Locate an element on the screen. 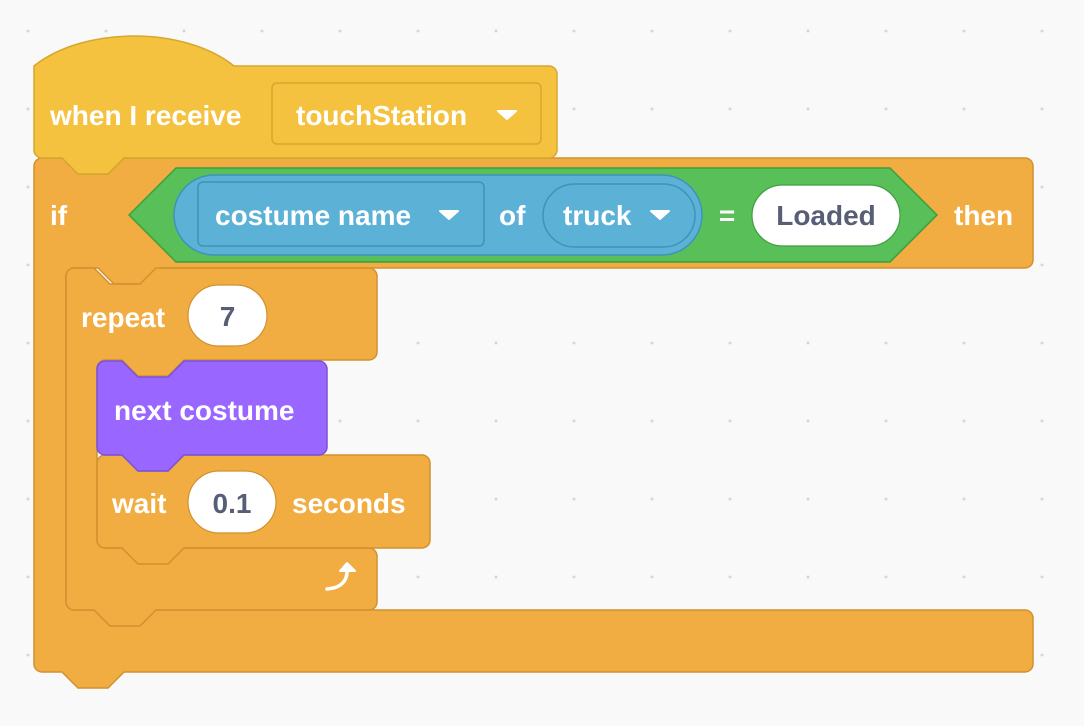 The height and width of the screenshot is (726, 1084). next-costume-block: next costume is located at coordinates (212, 416).